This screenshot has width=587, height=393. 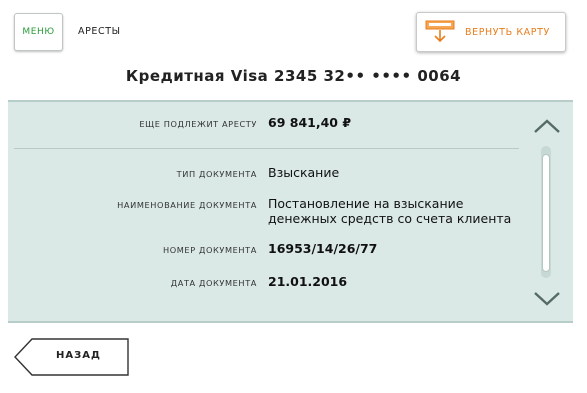 What do you see at coordinates (216, 174) in the screenshot?
I see `doc-type-label: ТИП ДОКУМЕНТА` at bounding box center [216, 174].